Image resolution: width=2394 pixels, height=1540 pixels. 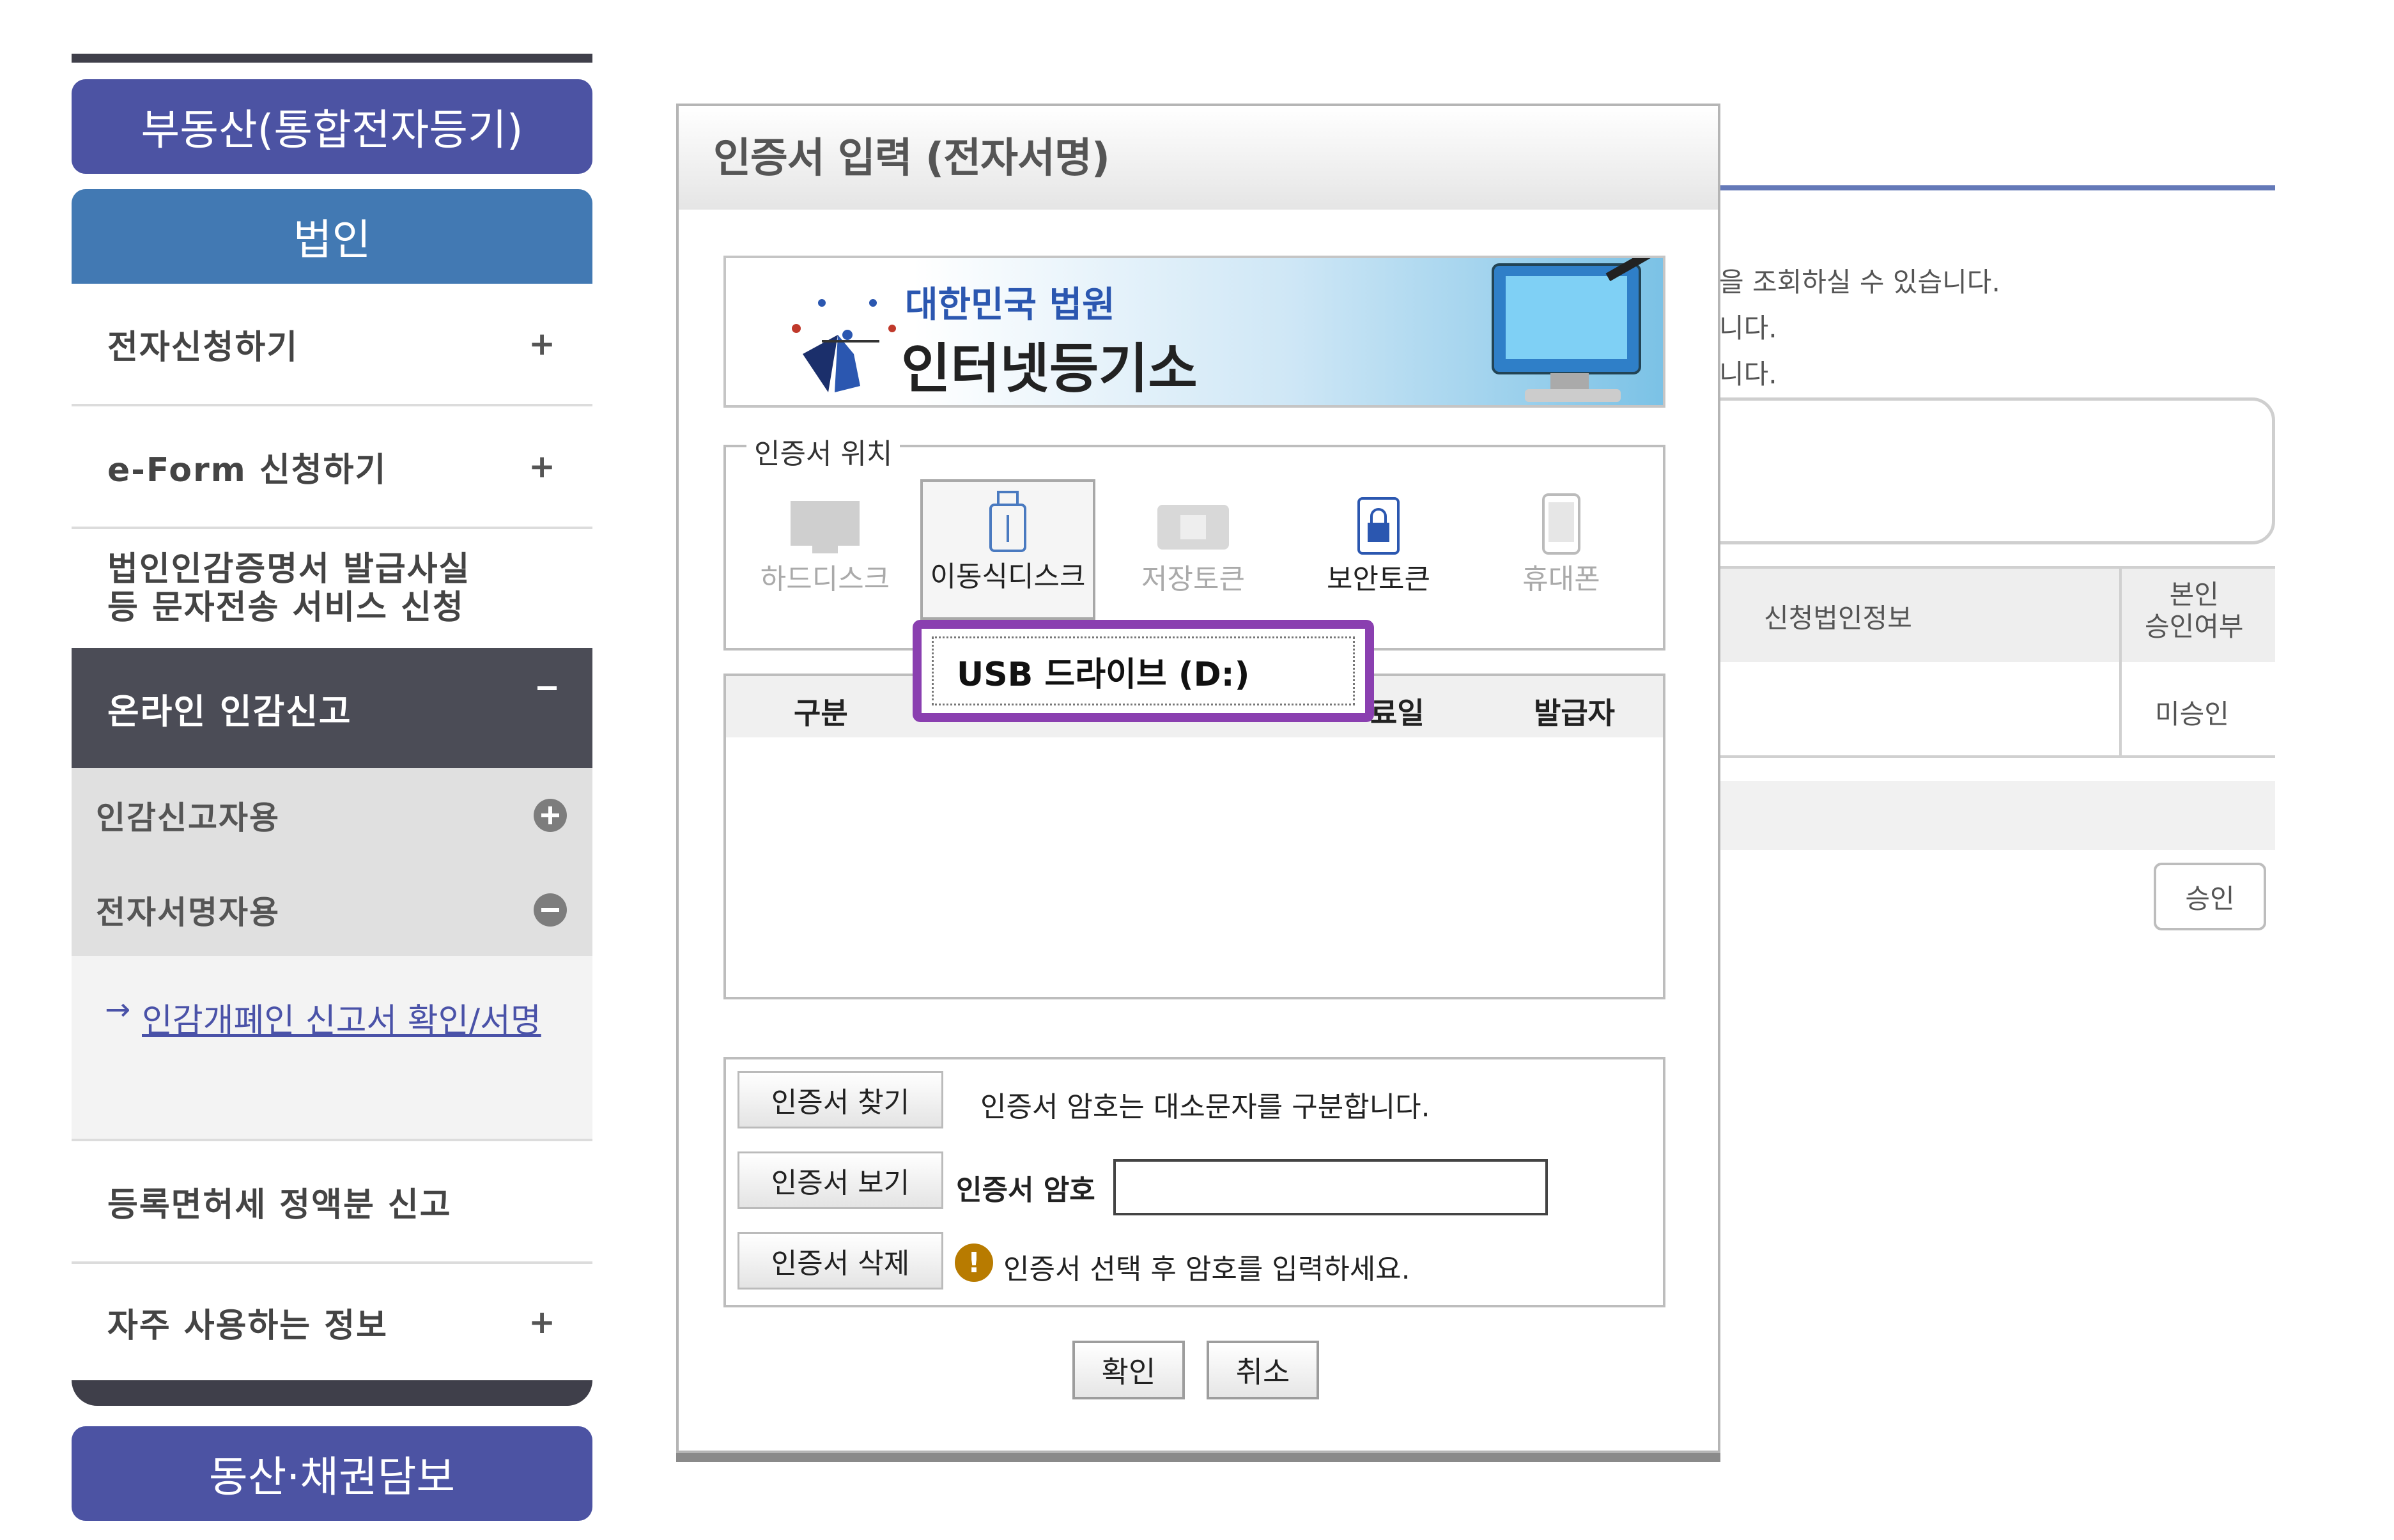 What do you see at coordinates (547, 688) in the screenshot?
I see `collapse-minus-icon` at bounding box center [547, 688].